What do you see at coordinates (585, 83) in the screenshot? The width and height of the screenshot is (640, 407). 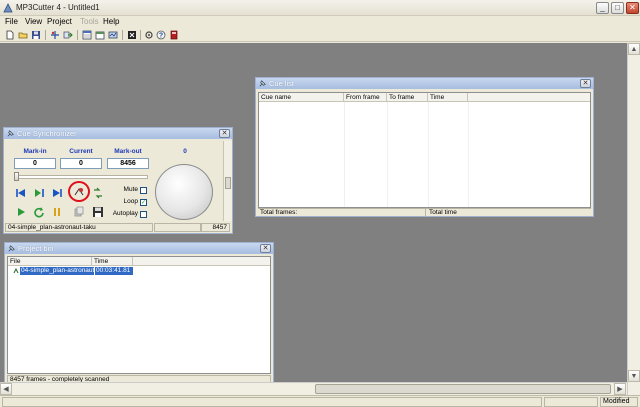 I see `cue-list-close-button: ✕` at bounding box center [585, 83].